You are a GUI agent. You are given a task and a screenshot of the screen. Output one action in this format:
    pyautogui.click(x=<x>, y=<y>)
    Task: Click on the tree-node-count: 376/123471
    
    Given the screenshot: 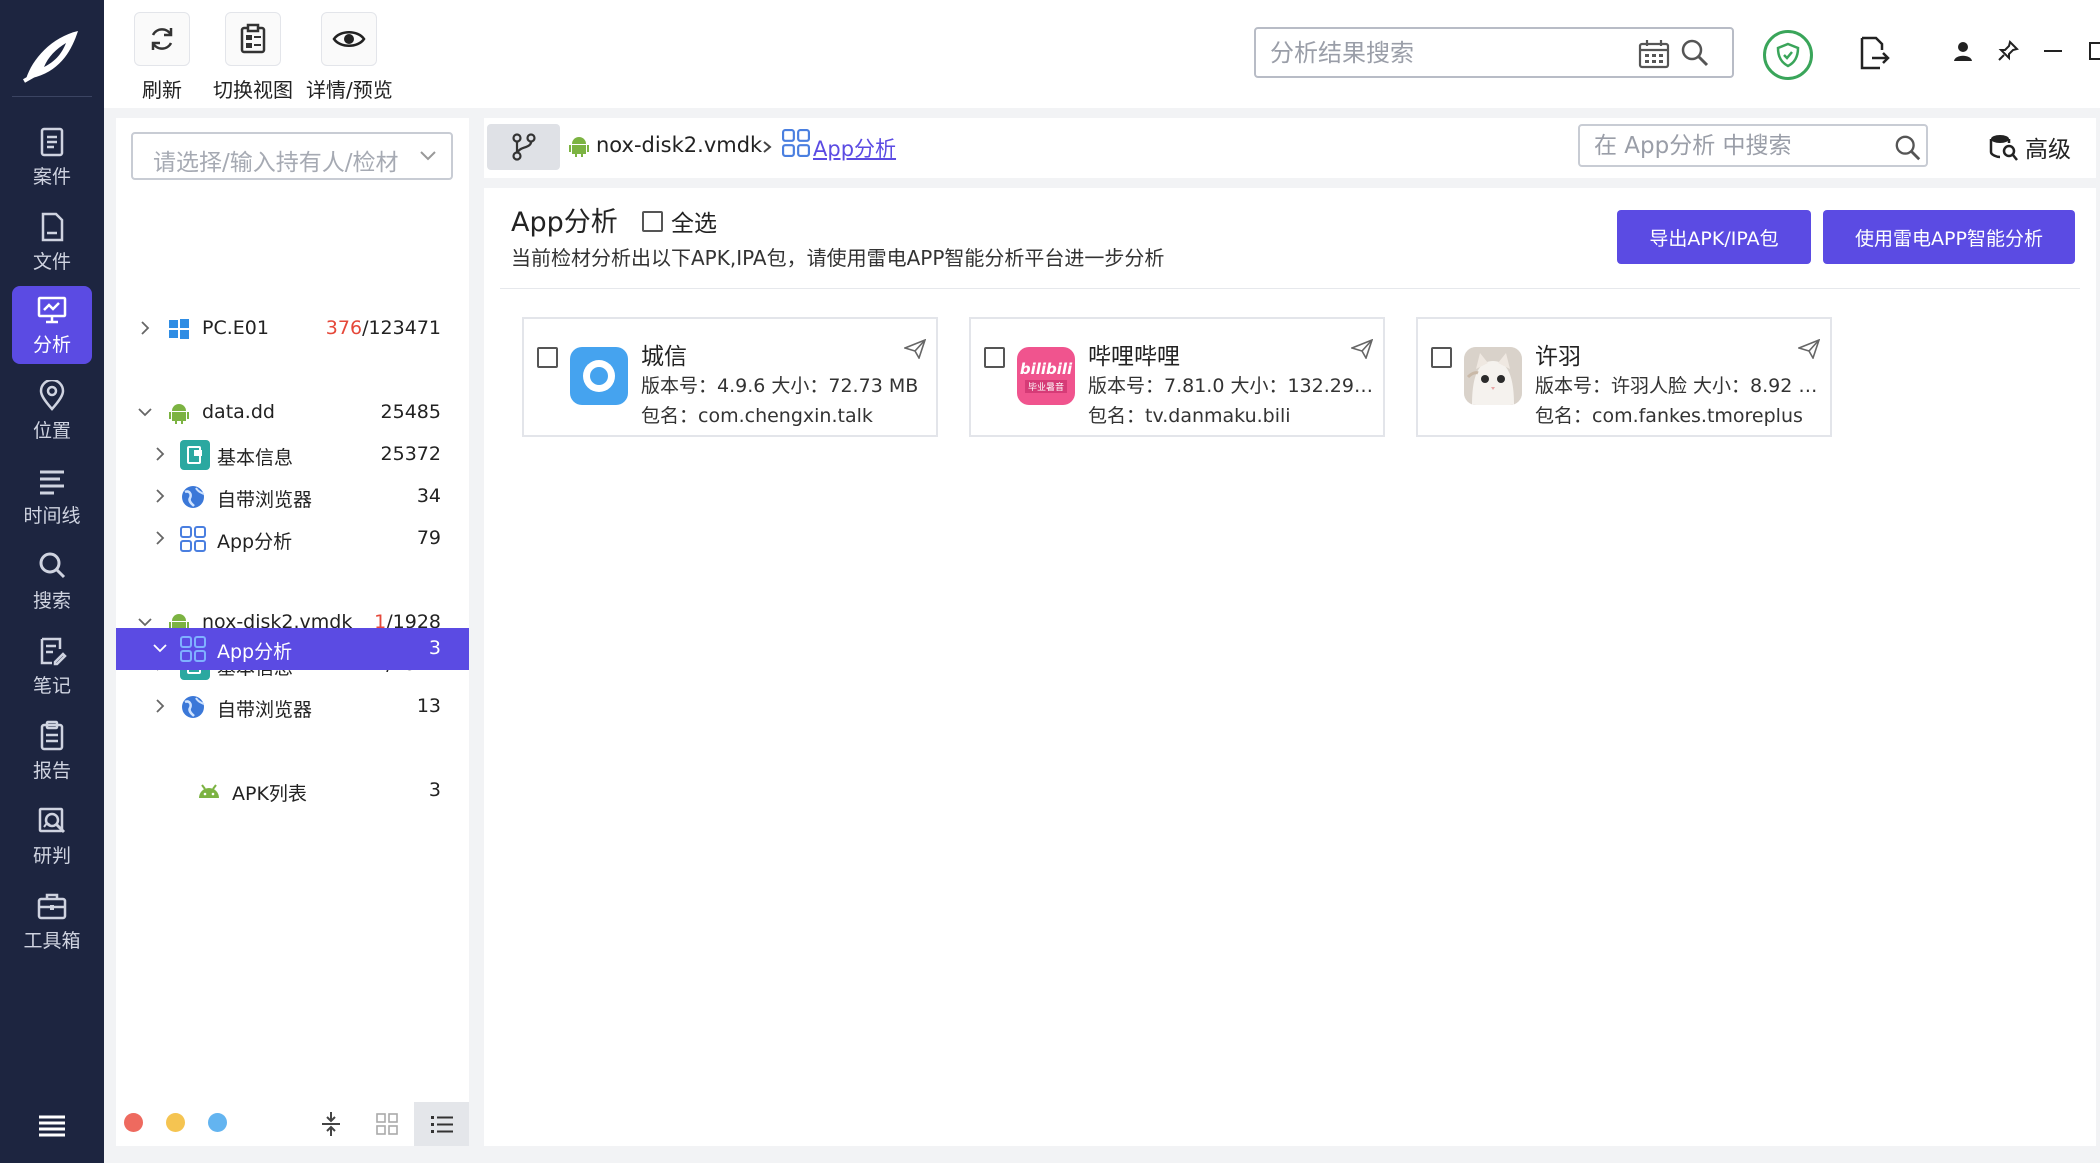 What is the action you would take?
    pyautogui.click(x=383, y=328)
    